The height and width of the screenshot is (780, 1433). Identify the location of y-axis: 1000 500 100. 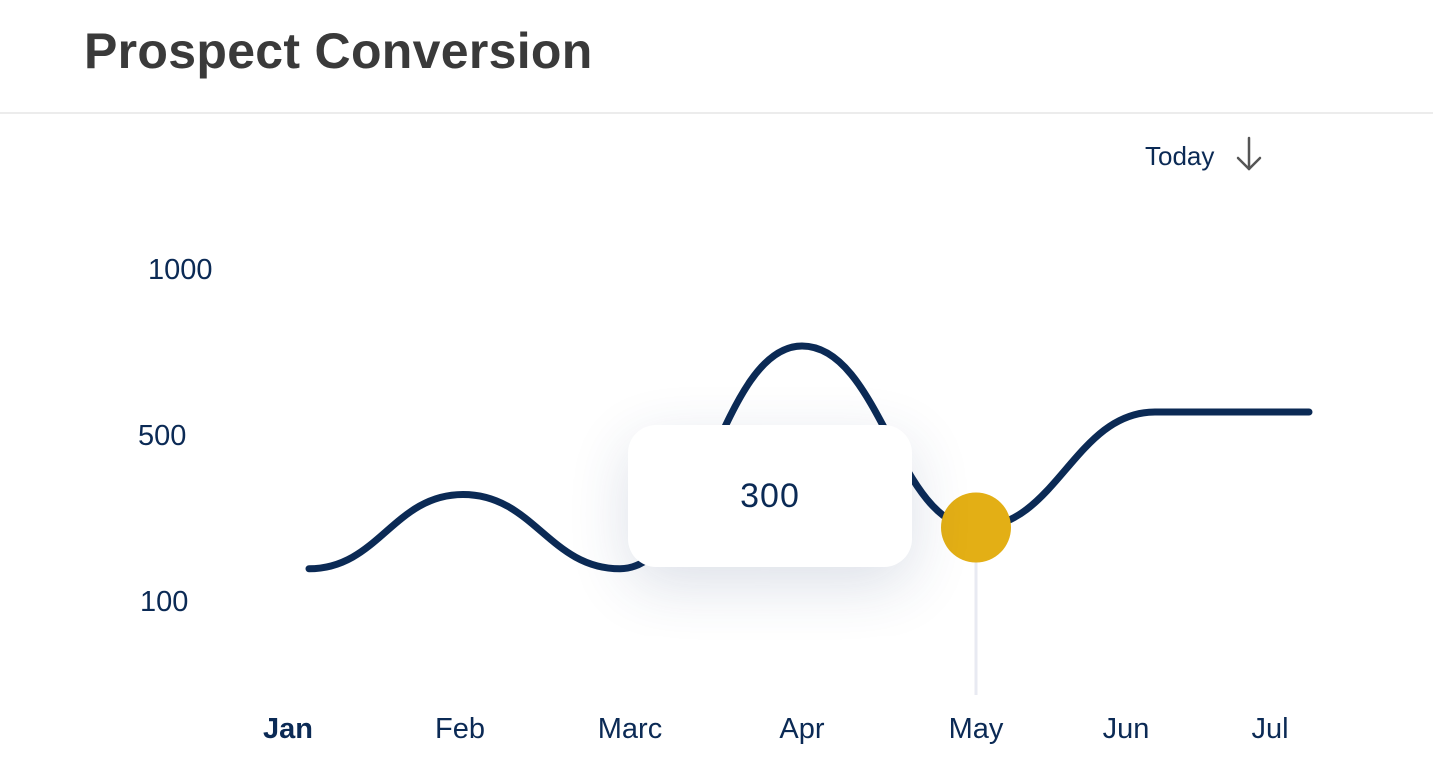
(175, 436).